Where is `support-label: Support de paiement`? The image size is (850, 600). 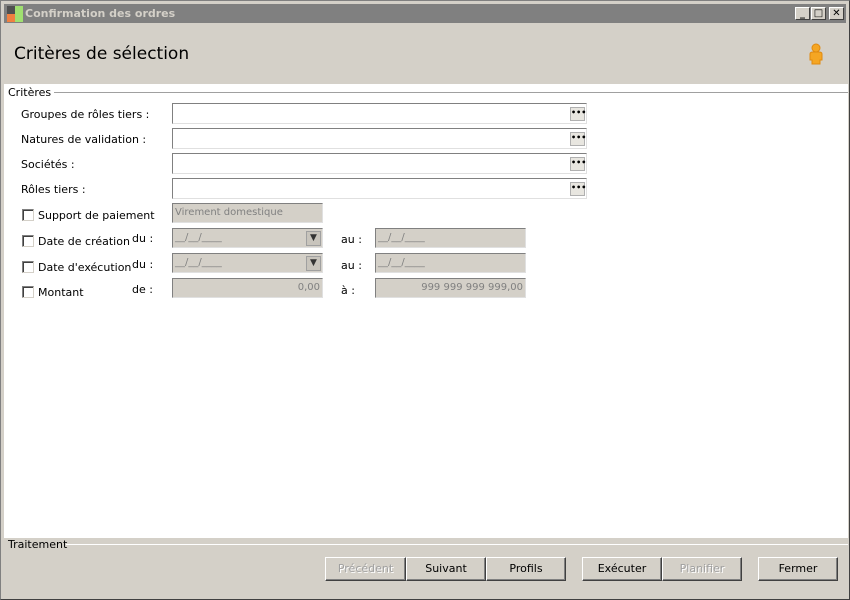 support-label: Support de paiement is located at coordinates (96, 215).